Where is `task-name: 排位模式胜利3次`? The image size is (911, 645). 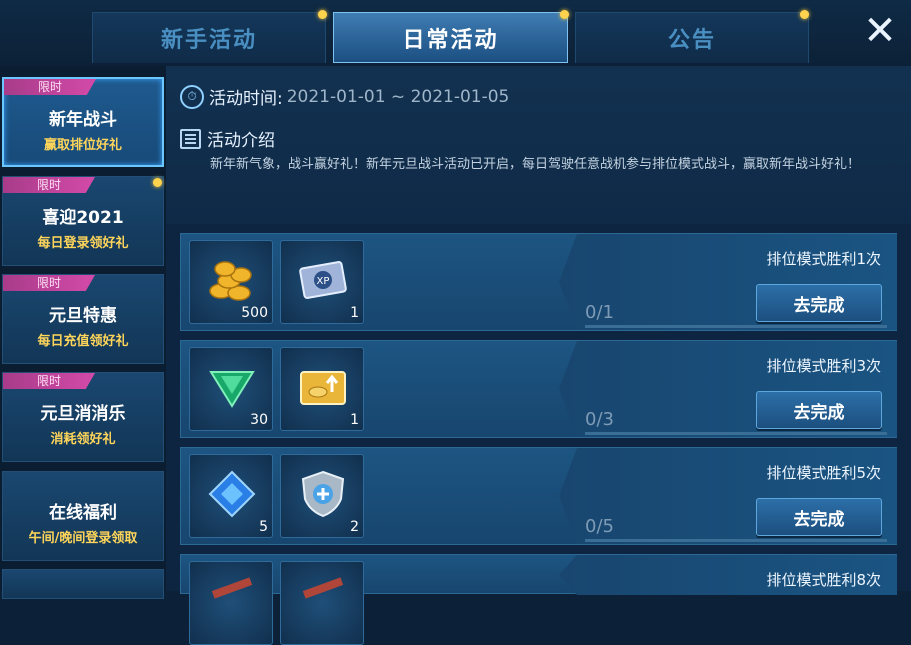
task-name: 排位模式胜利3次 is located at coordinates (823, 366).